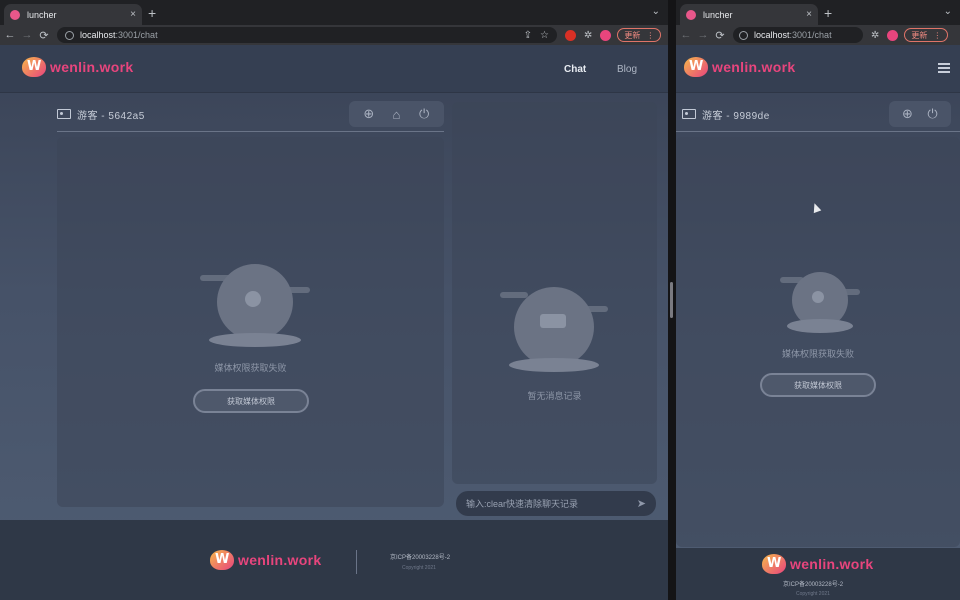  I want to click on browser-tab-right: luncher ×, so click(749, 14).